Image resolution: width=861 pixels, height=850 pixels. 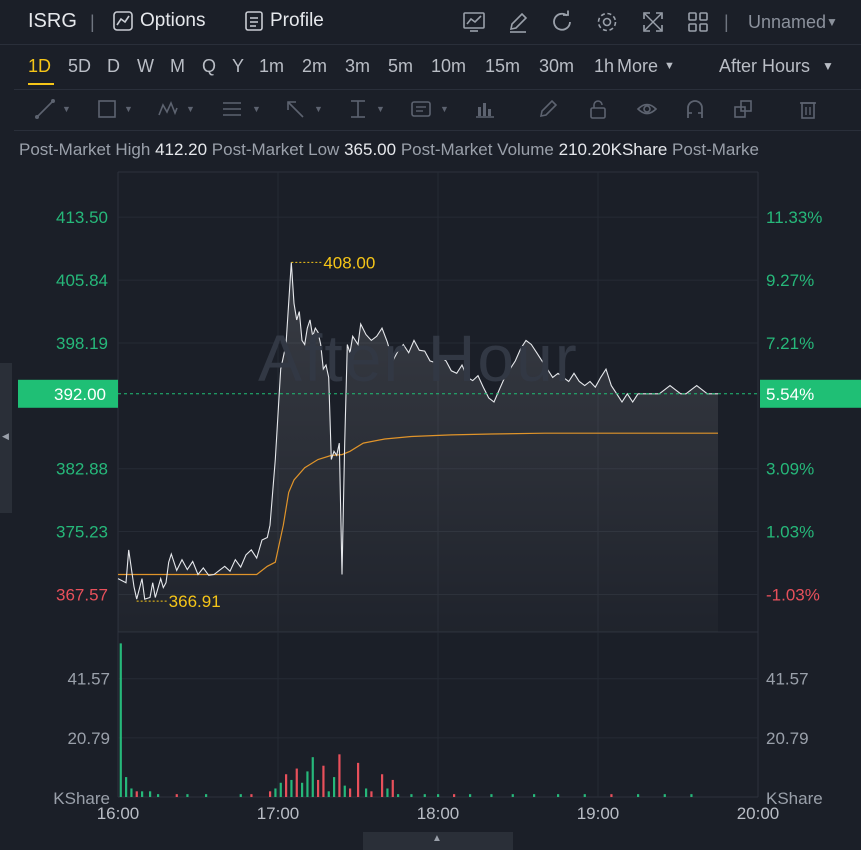 I want to click on interval-1m: 1m, so click(x=271, y=66).